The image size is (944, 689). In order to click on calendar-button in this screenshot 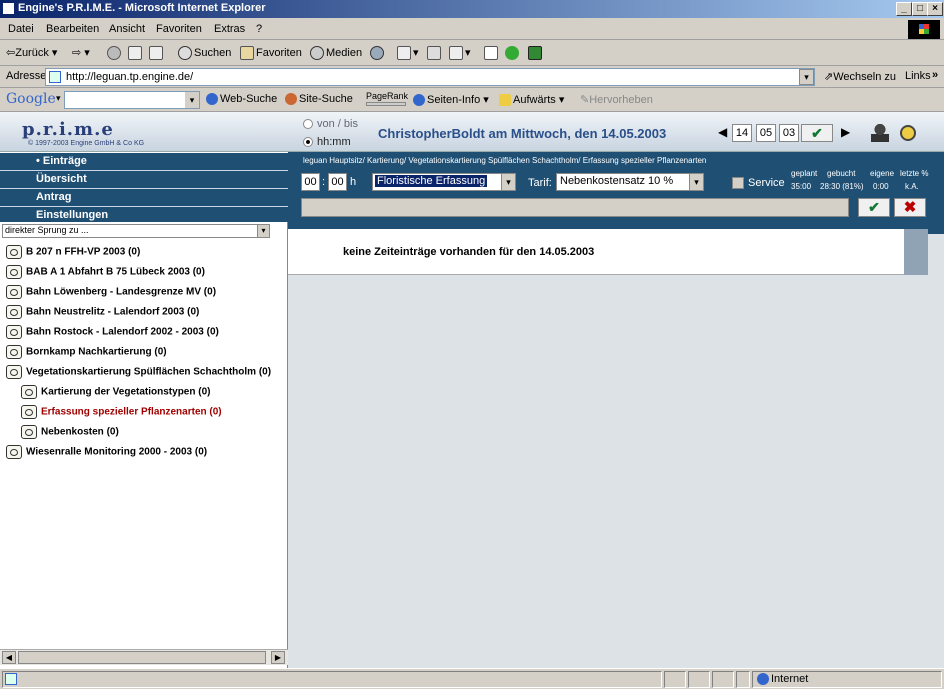, I will do `click(536, 53)`.